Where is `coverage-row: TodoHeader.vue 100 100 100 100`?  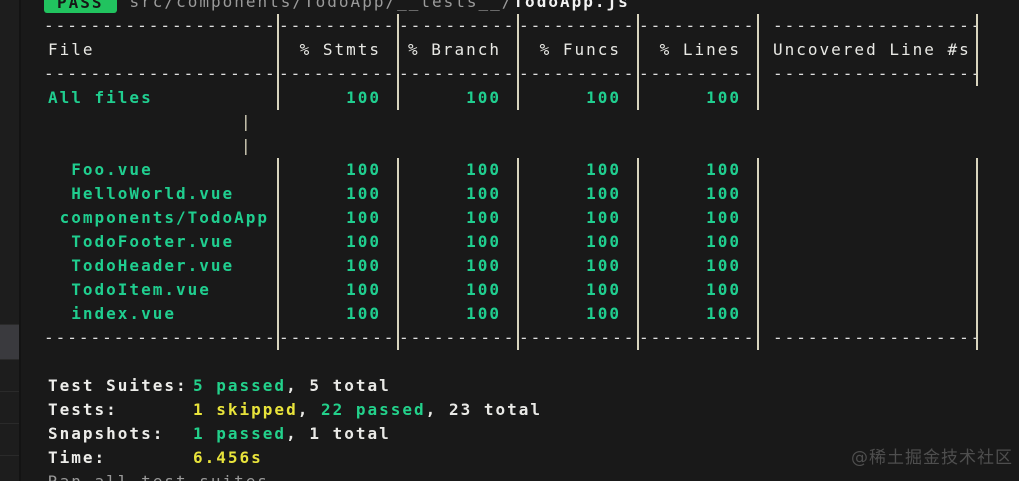
coverage-row: TodoHeader.vue 100 100 100 100 is located at coordinates (528, 266).